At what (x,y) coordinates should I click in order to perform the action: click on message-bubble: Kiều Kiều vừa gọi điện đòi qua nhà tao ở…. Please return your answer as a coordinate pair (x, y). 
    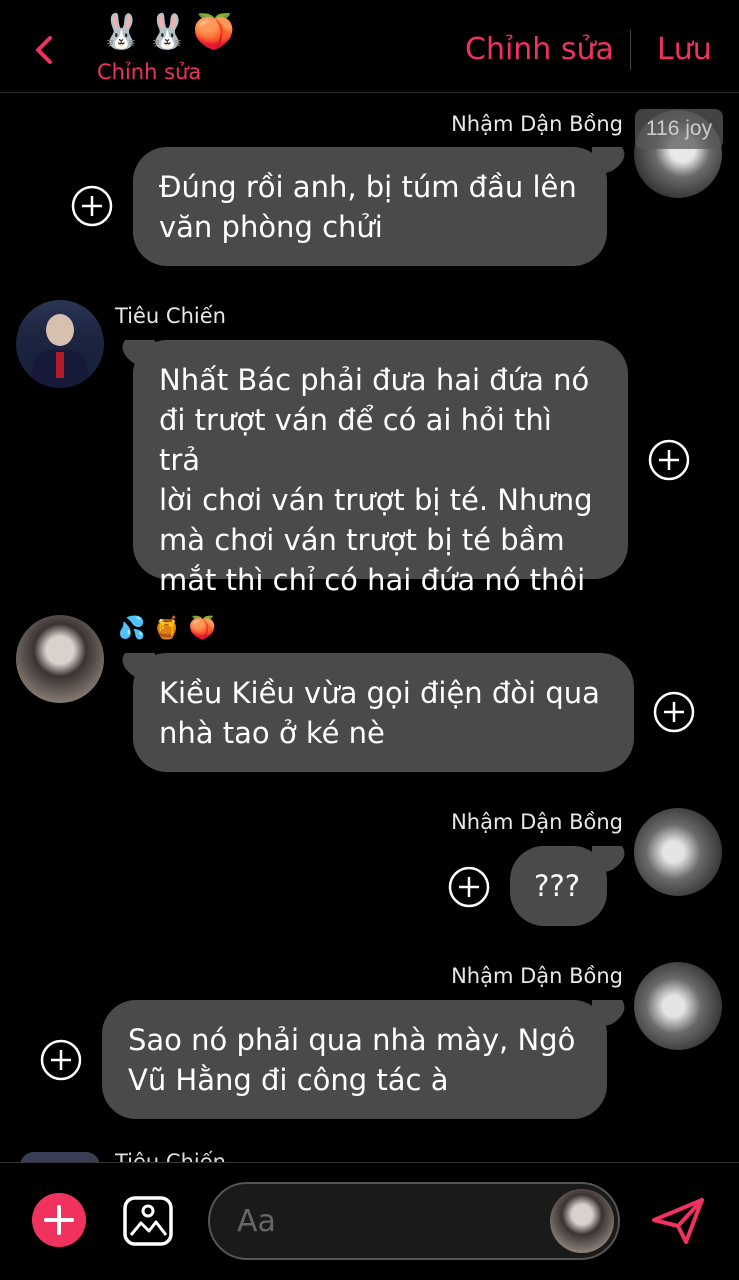
    Looking at the image, I should click on (383, 712).